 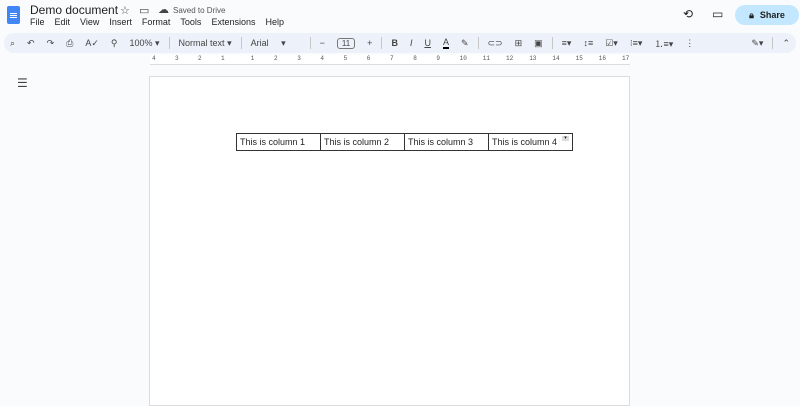 What do you see at coordinates (486, 58) in the screenshot?
I see `ruler-label: 11` at bounding box center [486, 58].